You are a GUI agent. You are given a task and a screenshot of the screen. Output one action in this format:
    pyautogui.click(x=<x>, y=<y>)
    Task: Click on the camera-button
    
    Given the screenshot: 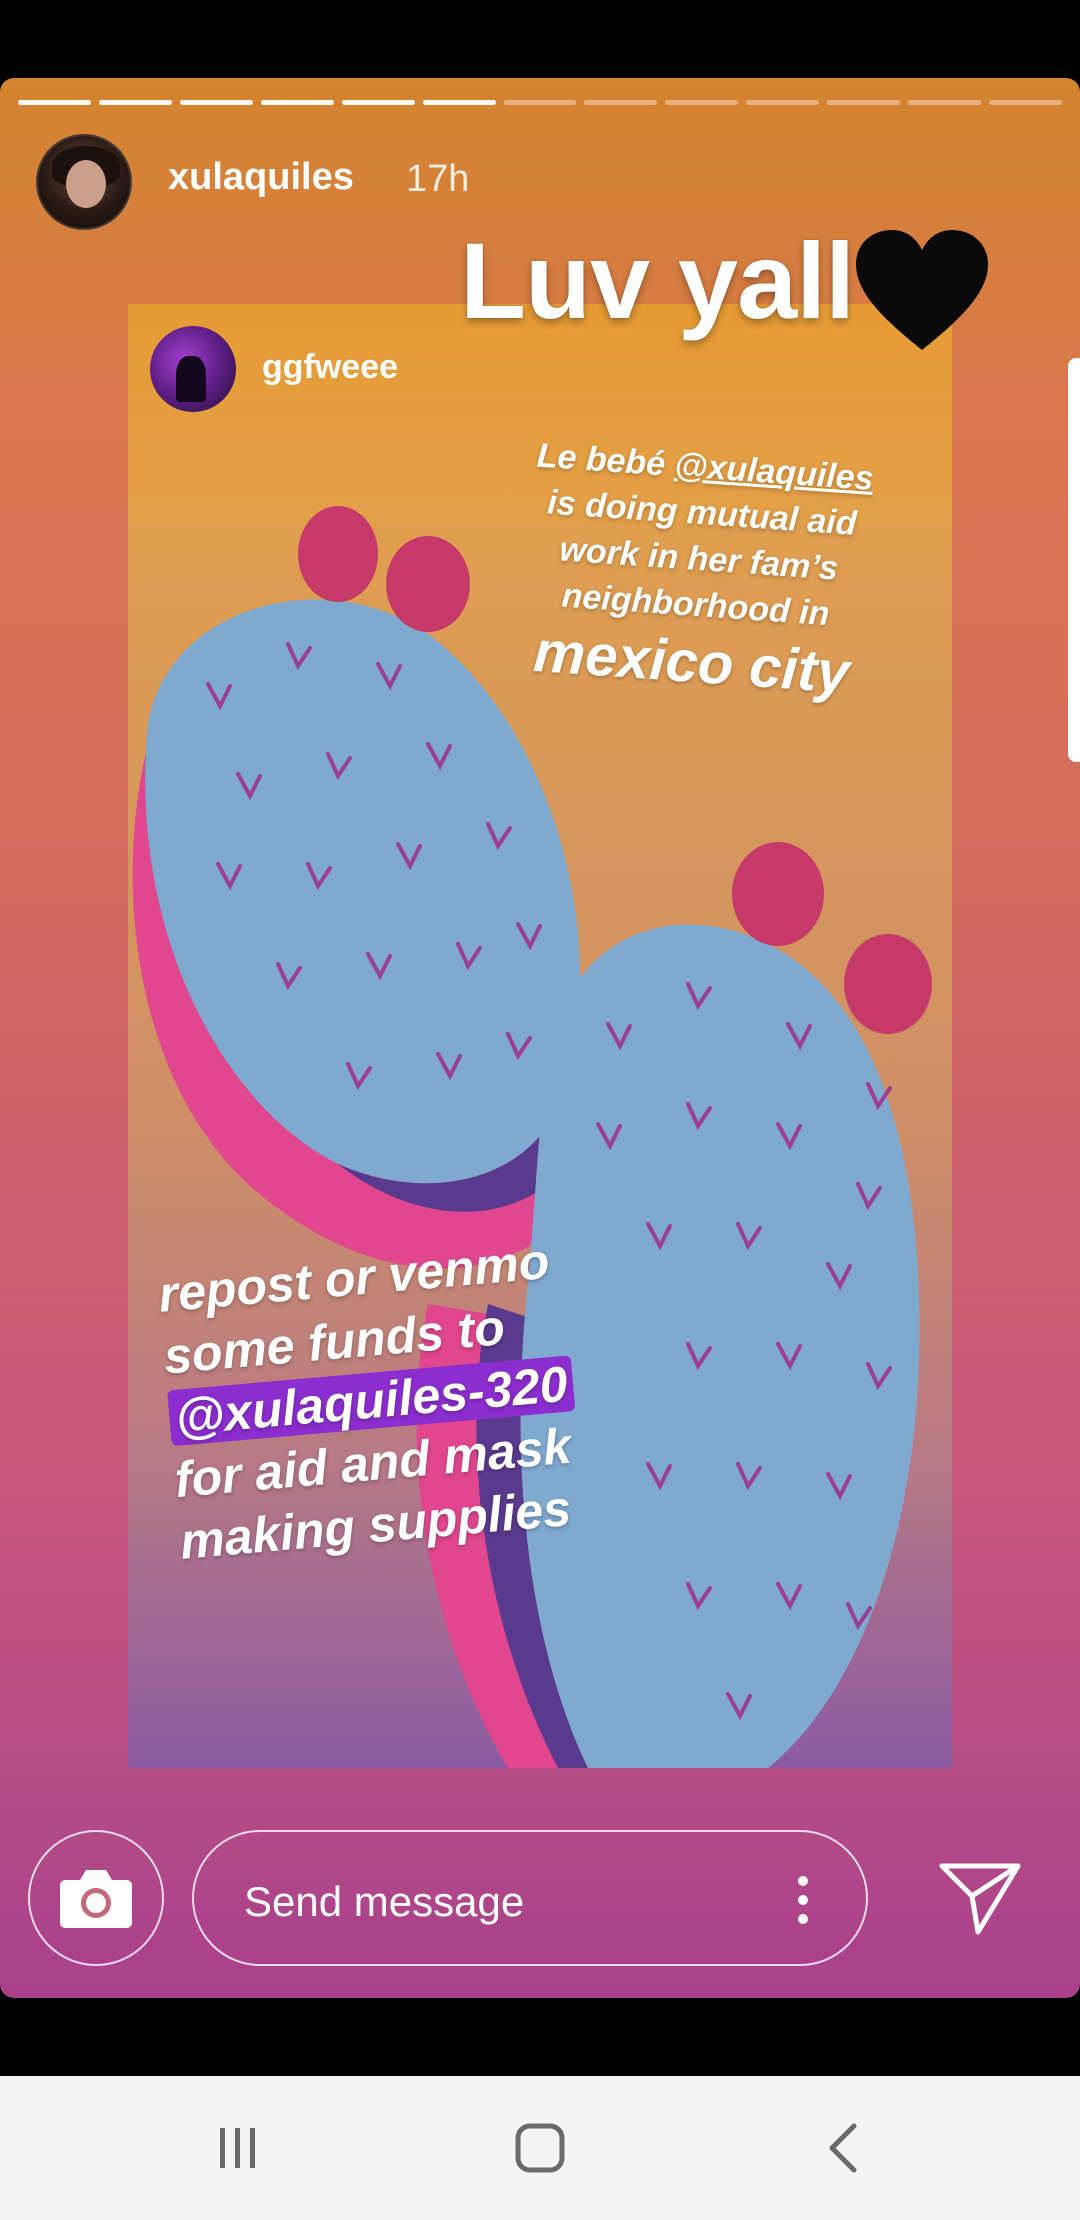 What is the action you would take?
    pyautogui.click(x=96, y=1898)
    